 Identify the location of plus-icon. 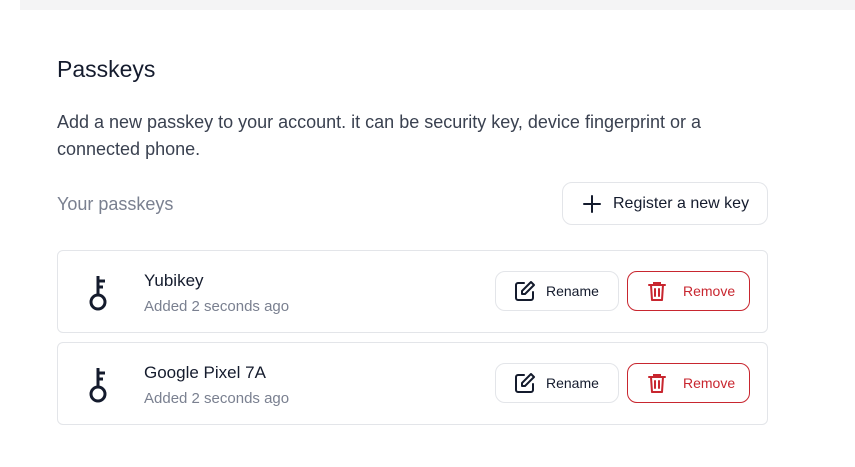
(592, 203).